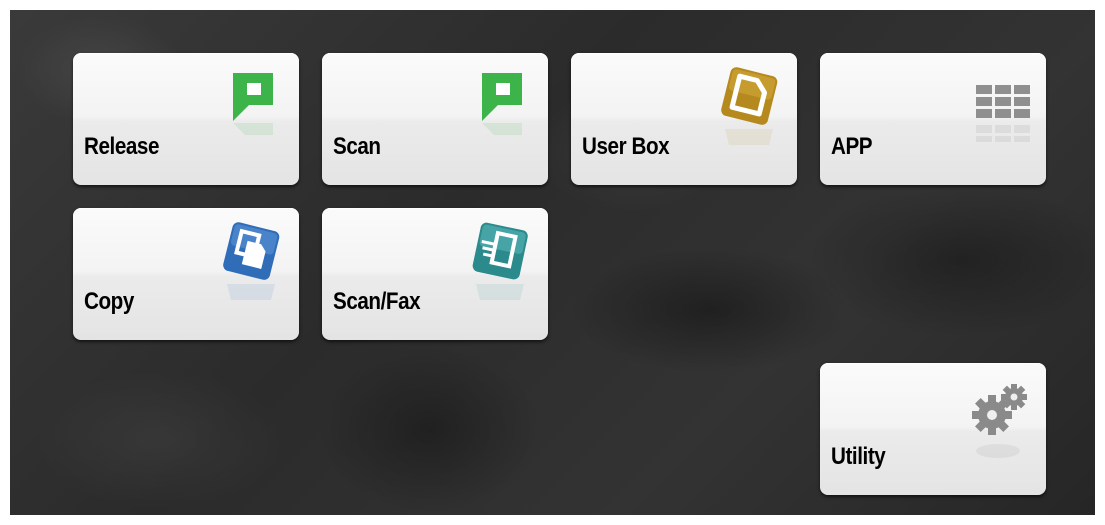 The height and width of the screenshot is (525, 1105). Describe the element at coordinates (626, 146) in the screenshot. I see `user-box-label: User Box` at that location.